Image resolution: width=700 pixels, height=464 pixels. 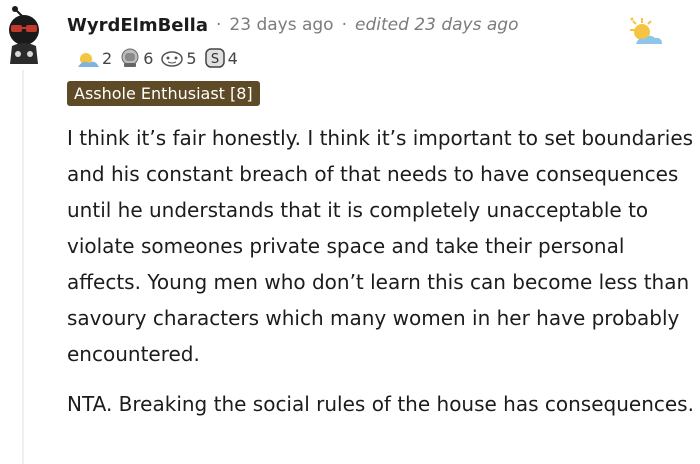 I want to click on awards-row: 2 6 5 S 4, so click(x=158, y=58).